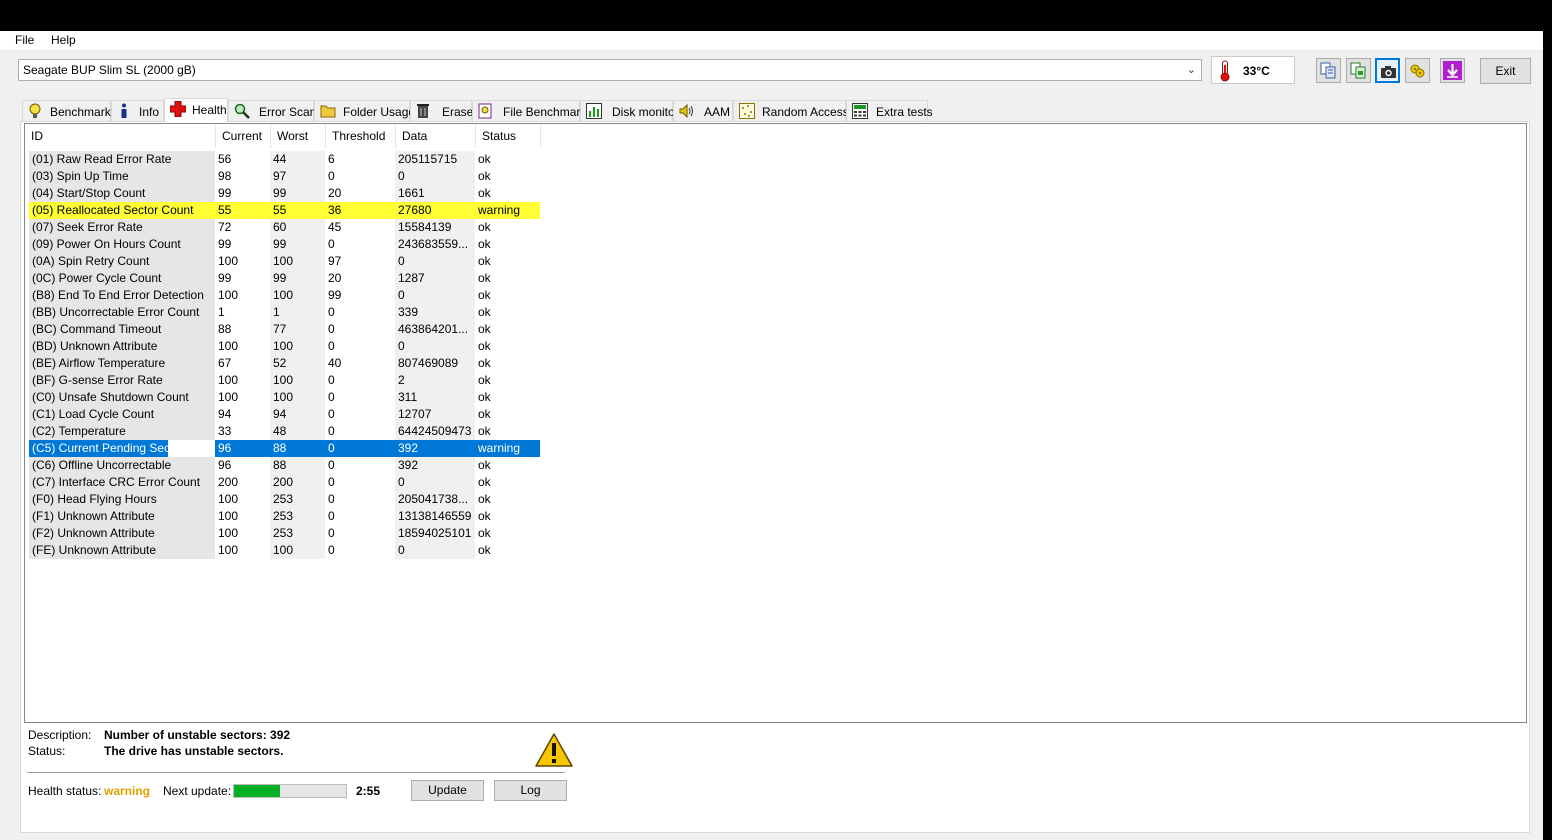 The image size is (1552, 840). What do you see at coordinates (364, 111) in the screenshot?
I see `tab-folder-usage: Folder Usage` at bounding box center [364, 111].